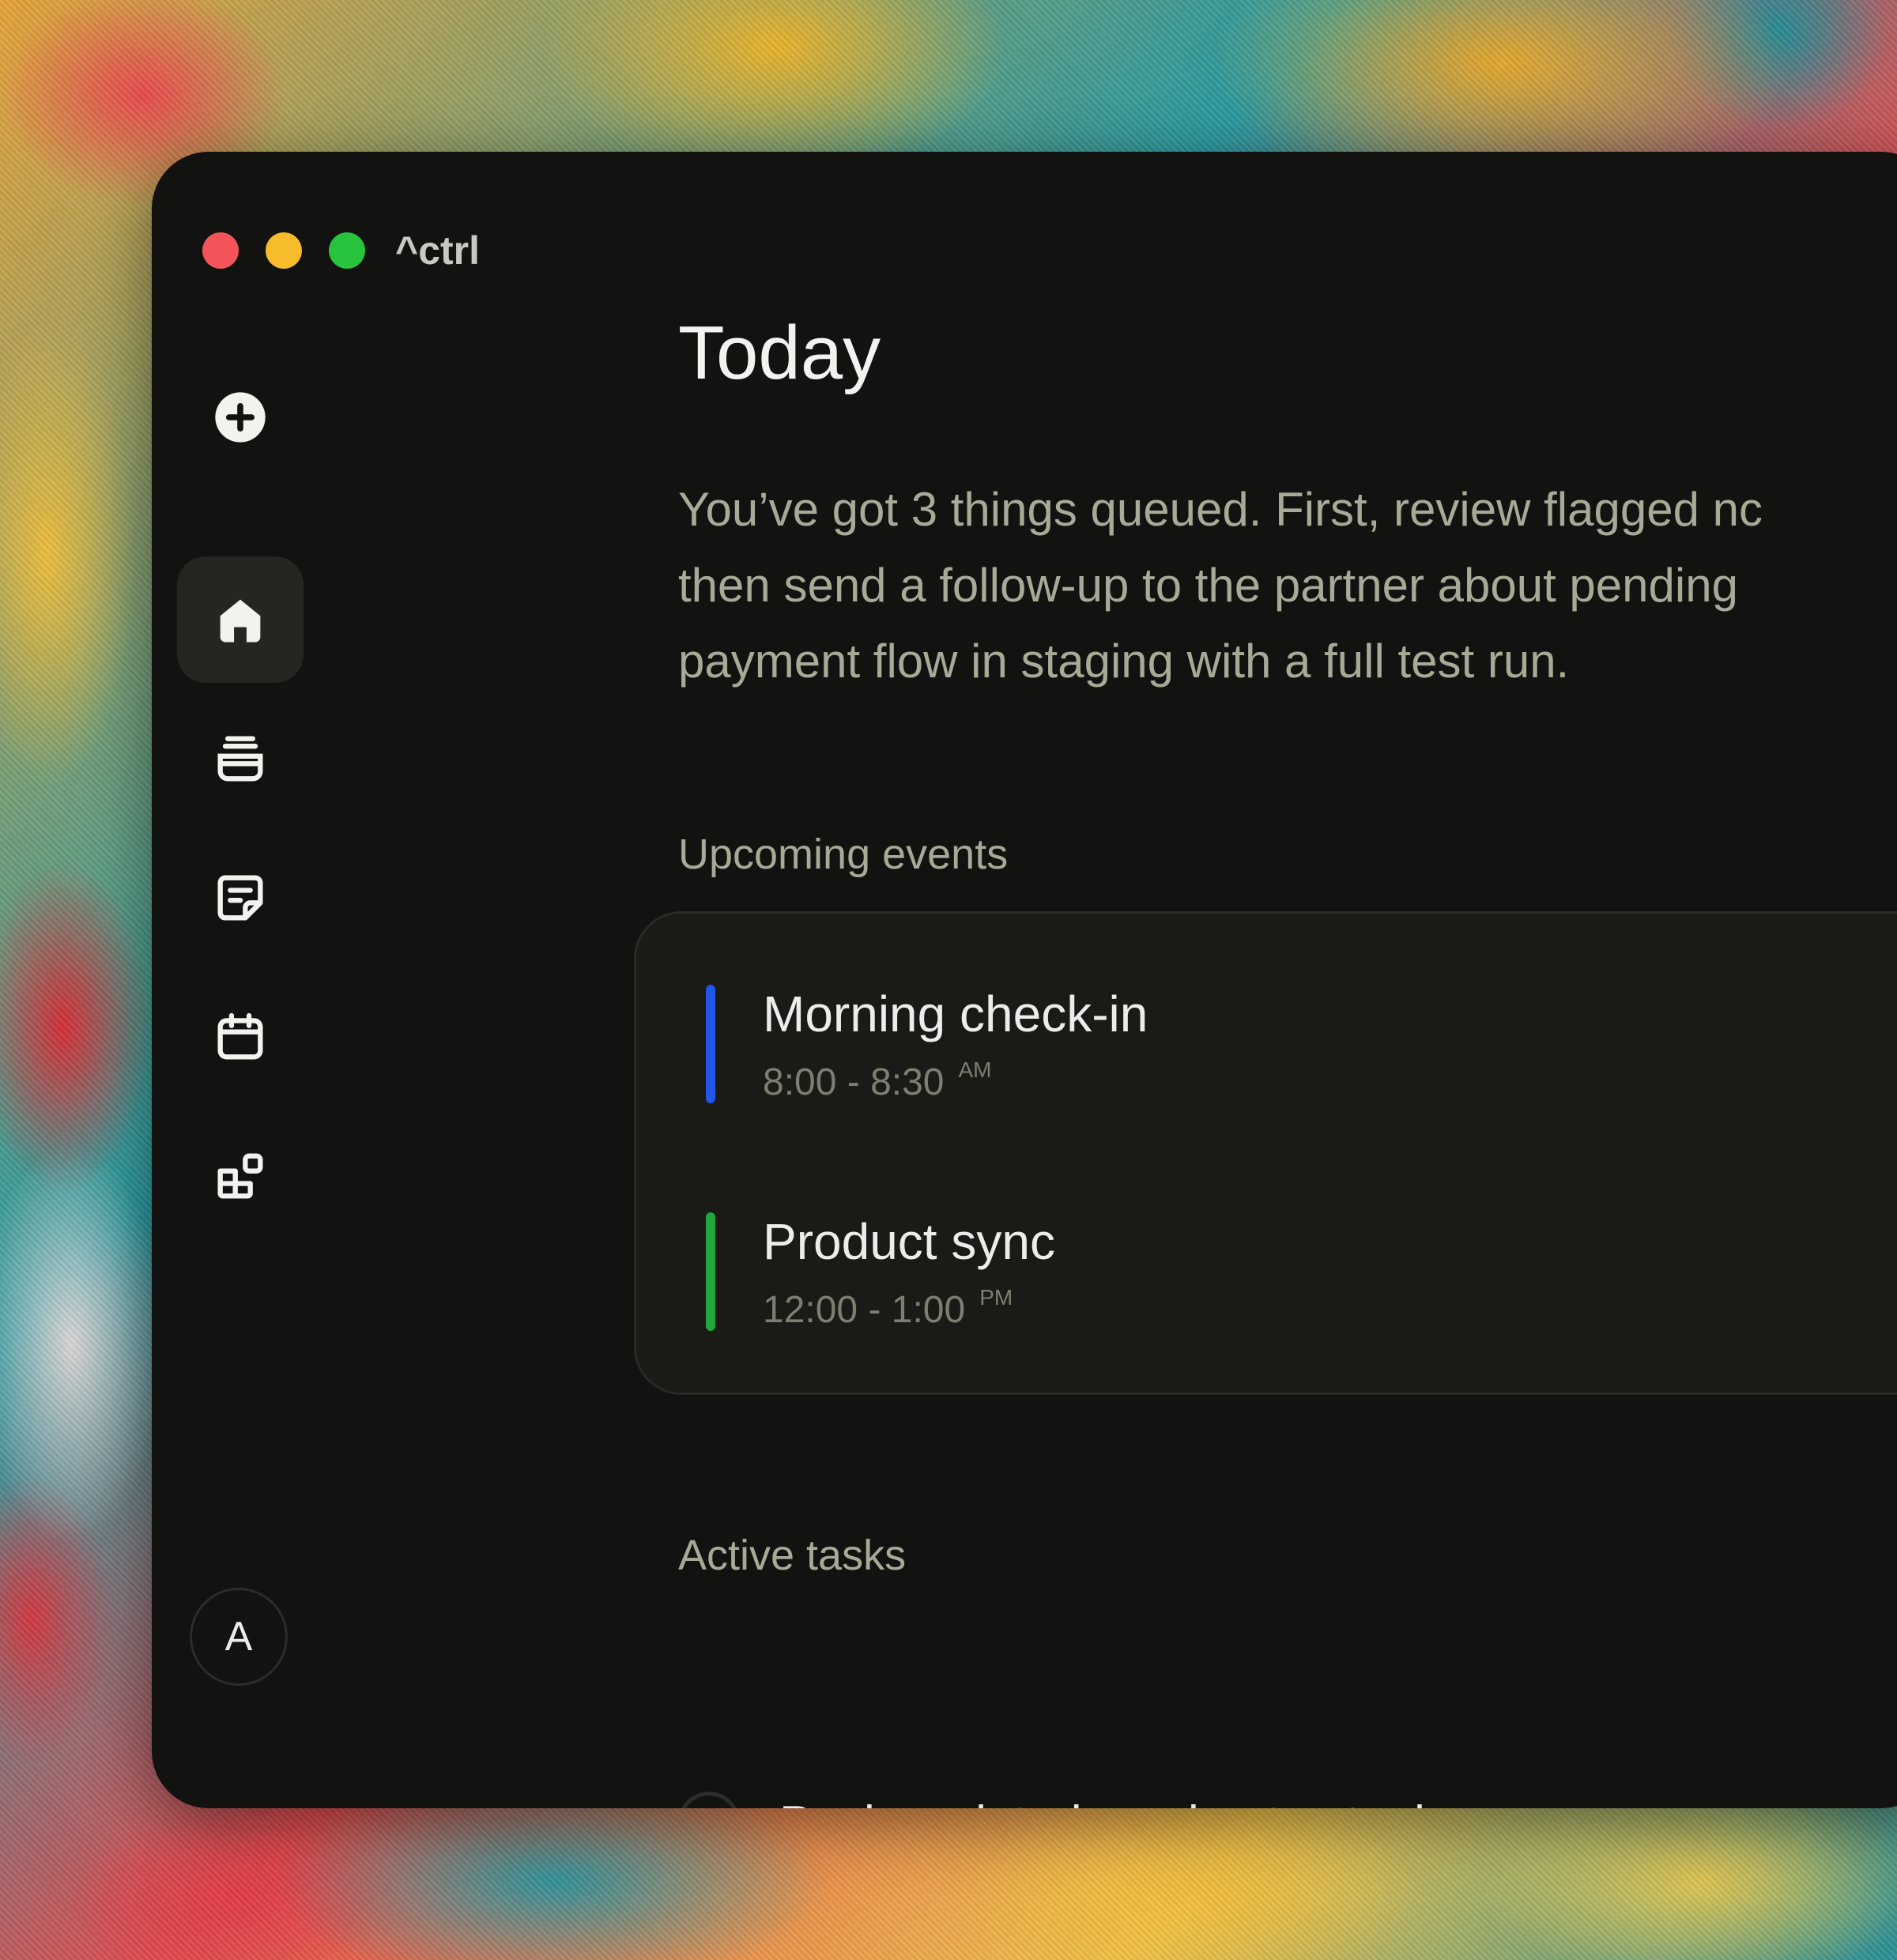 This screenshot has width=1897, height=1960. I want to click on avatar: A, so click(239, 1637).